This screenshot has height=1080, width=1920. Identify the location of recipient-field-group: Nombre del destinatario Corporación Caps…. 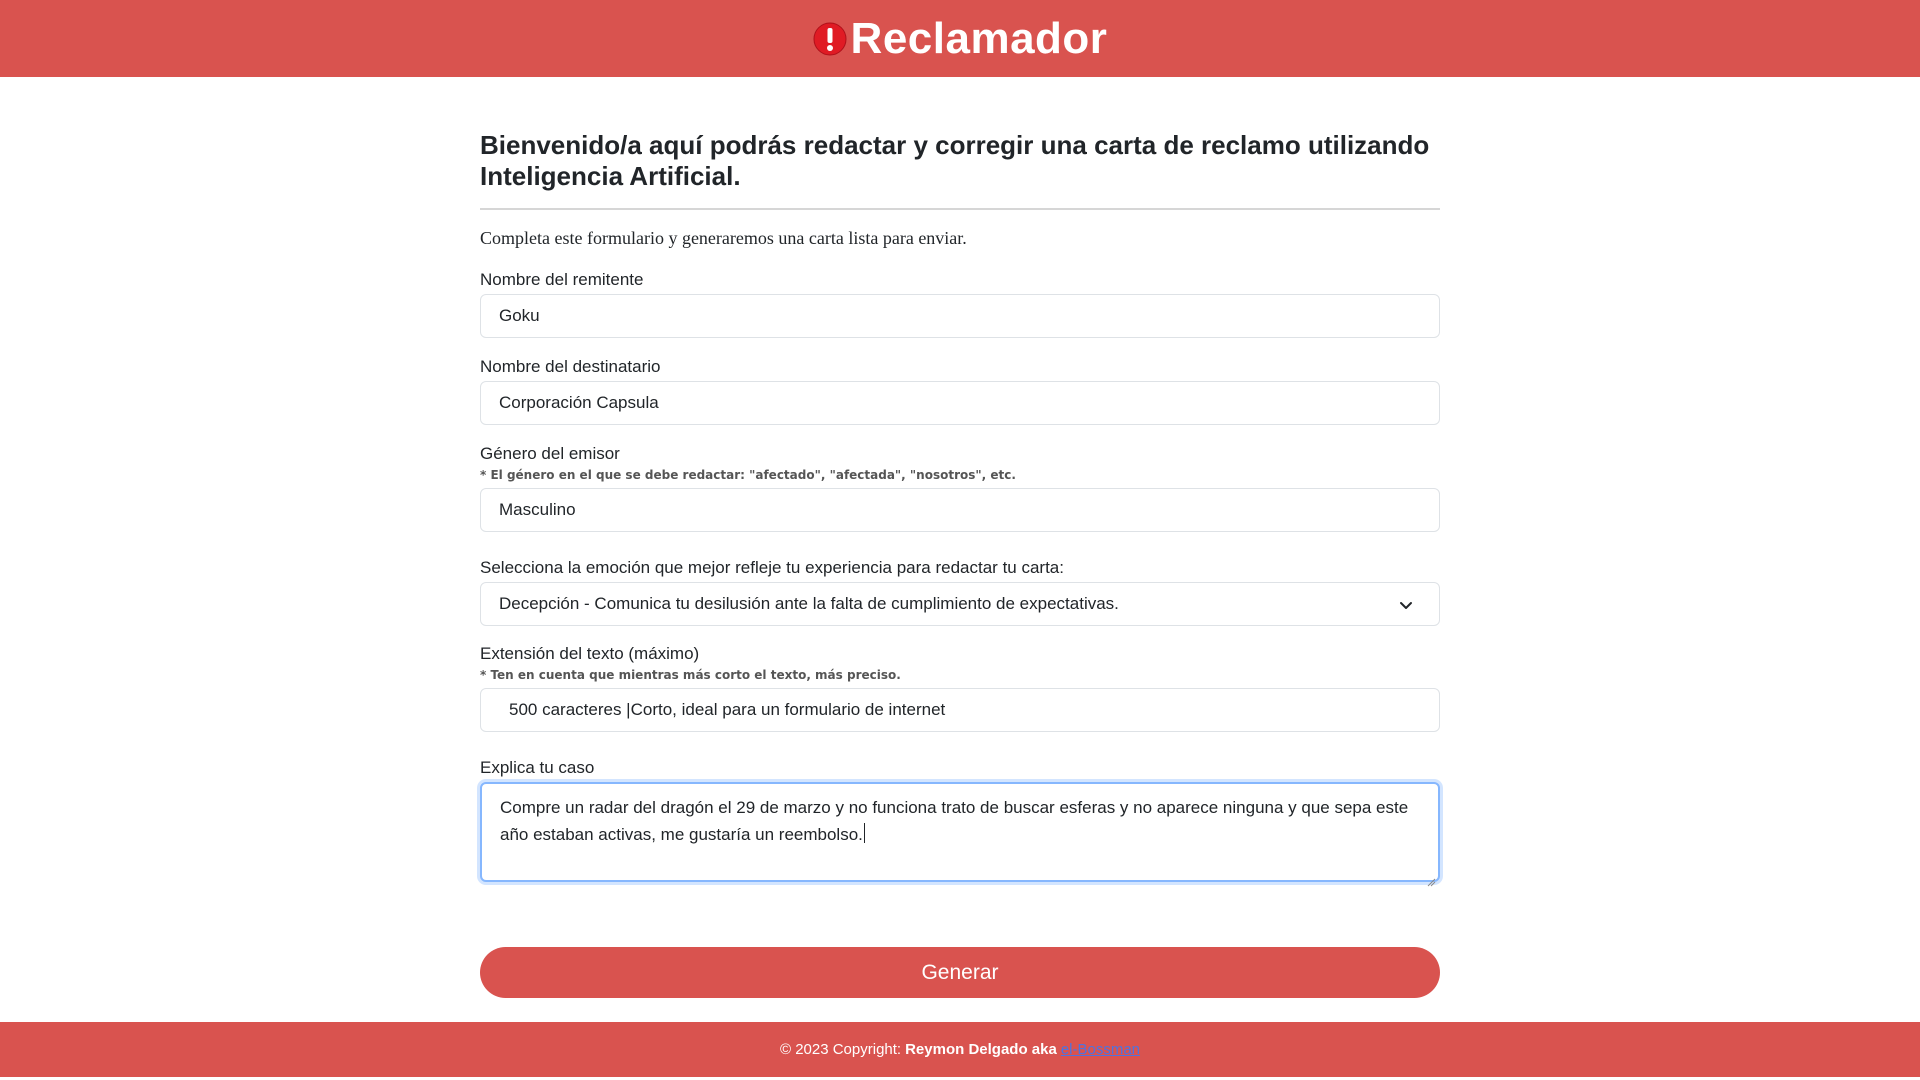
(960, 391).